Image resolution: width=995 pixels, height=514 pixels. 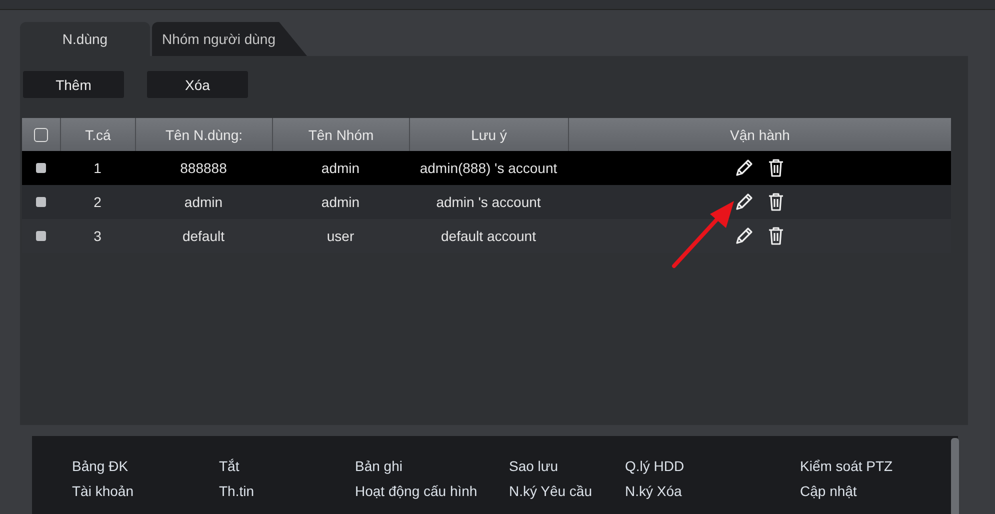 I want to click on menu-item: N.ký Yêu cầu, so click(x=567, y=491).